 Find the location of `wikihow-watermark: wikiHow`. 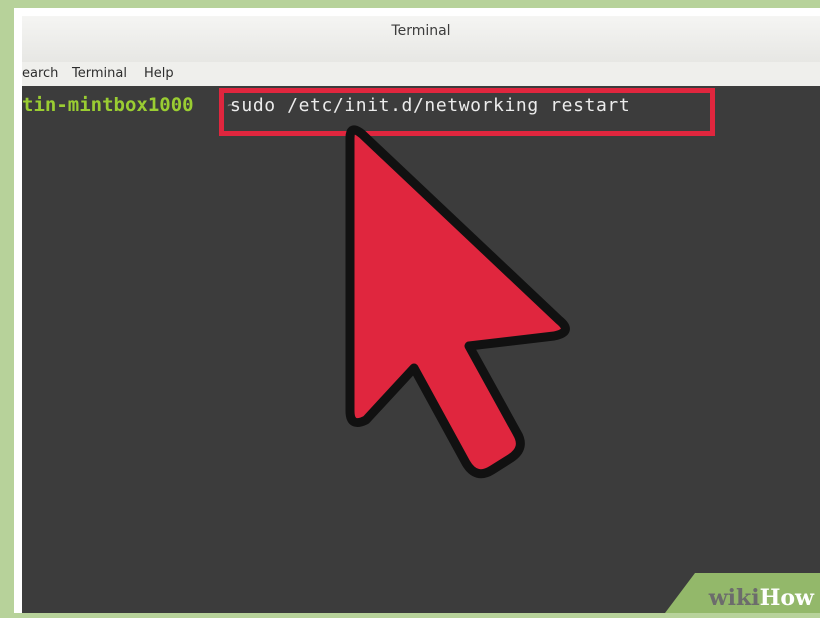

wikihow-watermark: wikiHow is located at coordinates (742, 593).